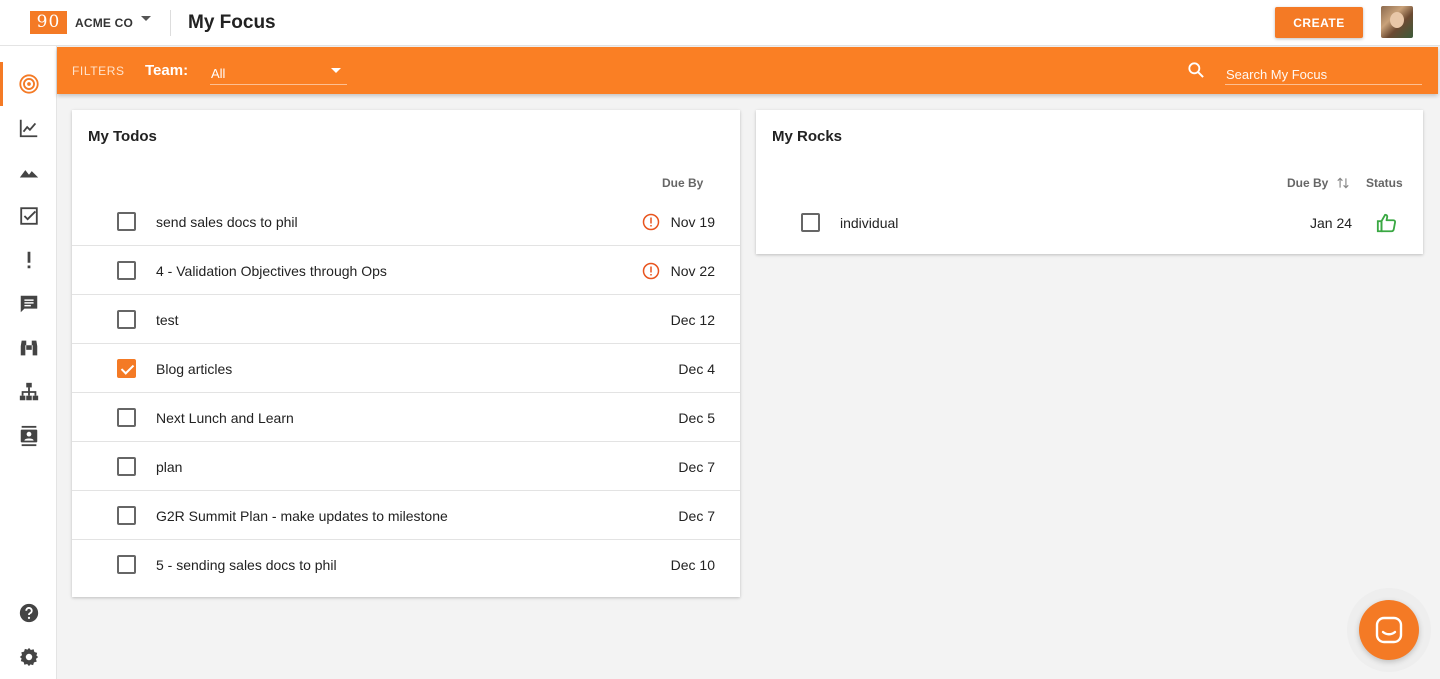  I want to click on sidebar-item-rocks, so click(28, 172).